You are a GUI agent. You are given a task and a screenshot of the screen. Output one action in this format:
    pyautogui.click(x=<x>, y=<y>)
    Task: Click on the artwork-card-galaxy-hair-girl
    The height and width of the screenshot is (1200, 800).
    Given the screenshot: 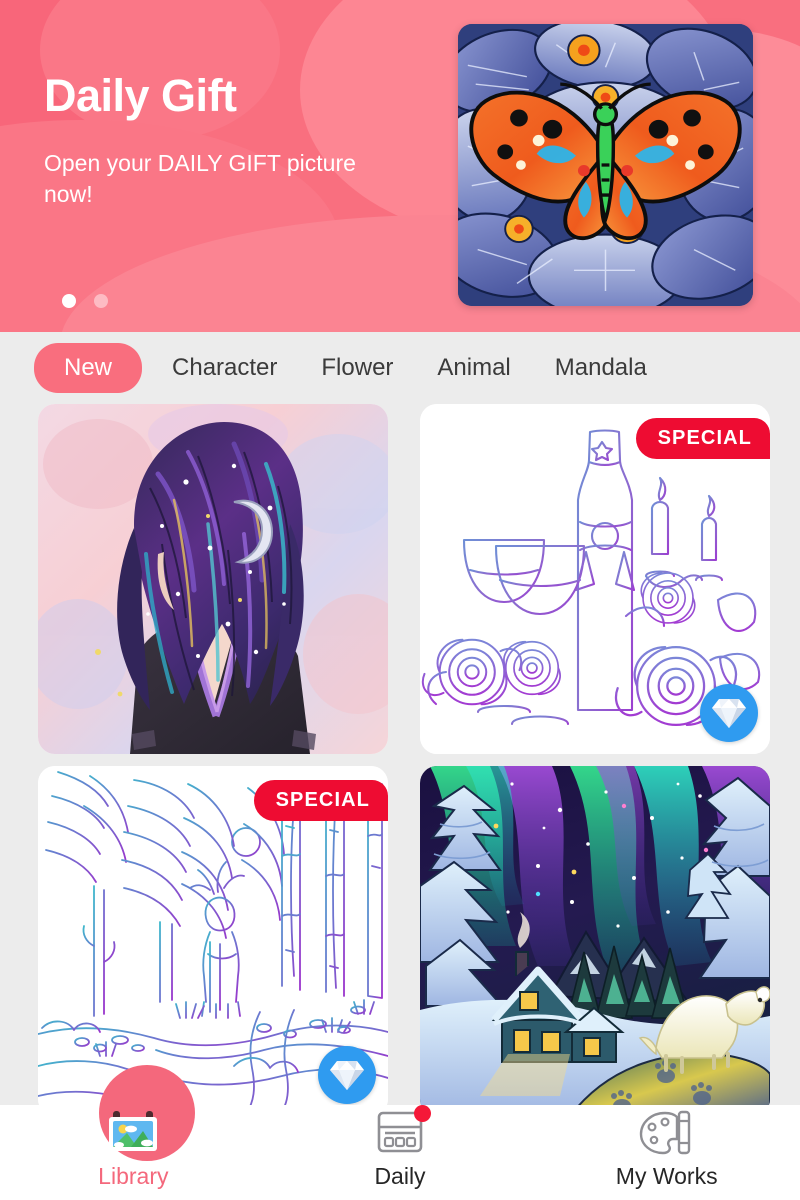 What is the action you would take?
    pyautogui.click(x=213, y=579)
    